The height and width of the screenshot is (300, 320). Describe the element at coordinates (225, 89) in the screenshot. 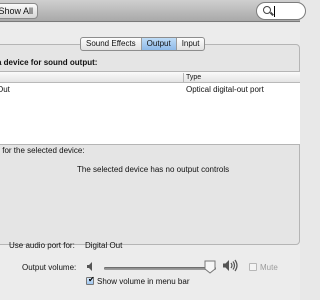

I see `device-type-cell: Optical digital-out port` at that location.